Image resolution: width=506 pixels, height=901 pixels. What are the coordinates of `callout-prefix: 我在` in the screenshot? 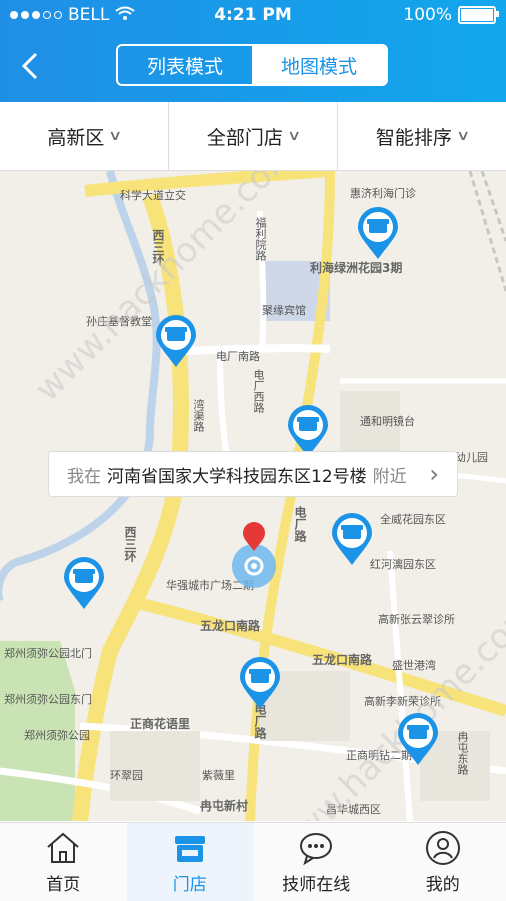 It's located at (84, 474).